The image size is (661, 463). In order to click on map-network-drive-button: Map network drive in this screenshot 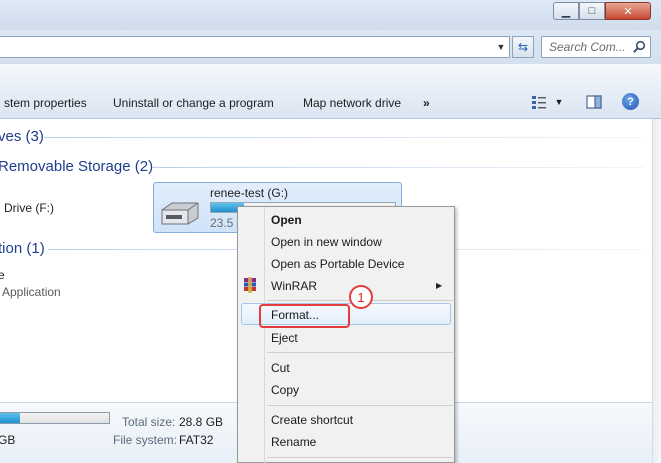, I will do `click(352, 103)`.